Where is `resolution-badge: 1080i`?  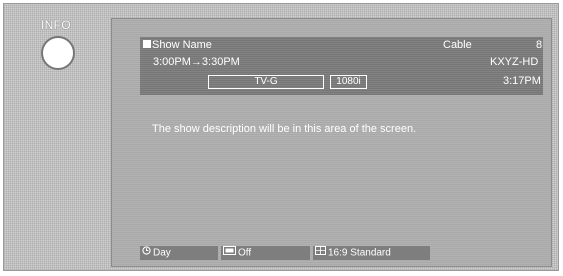
resolution-badge: 1080i is located at coordinates (348, 82).